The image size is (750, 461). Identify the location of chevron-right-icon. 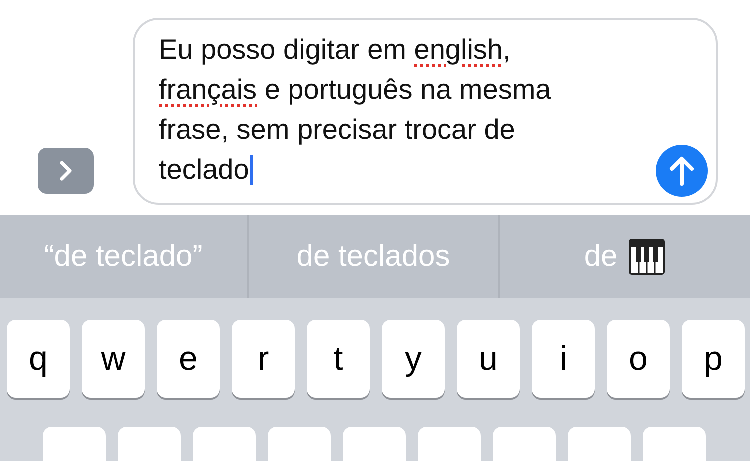
(66, 171).